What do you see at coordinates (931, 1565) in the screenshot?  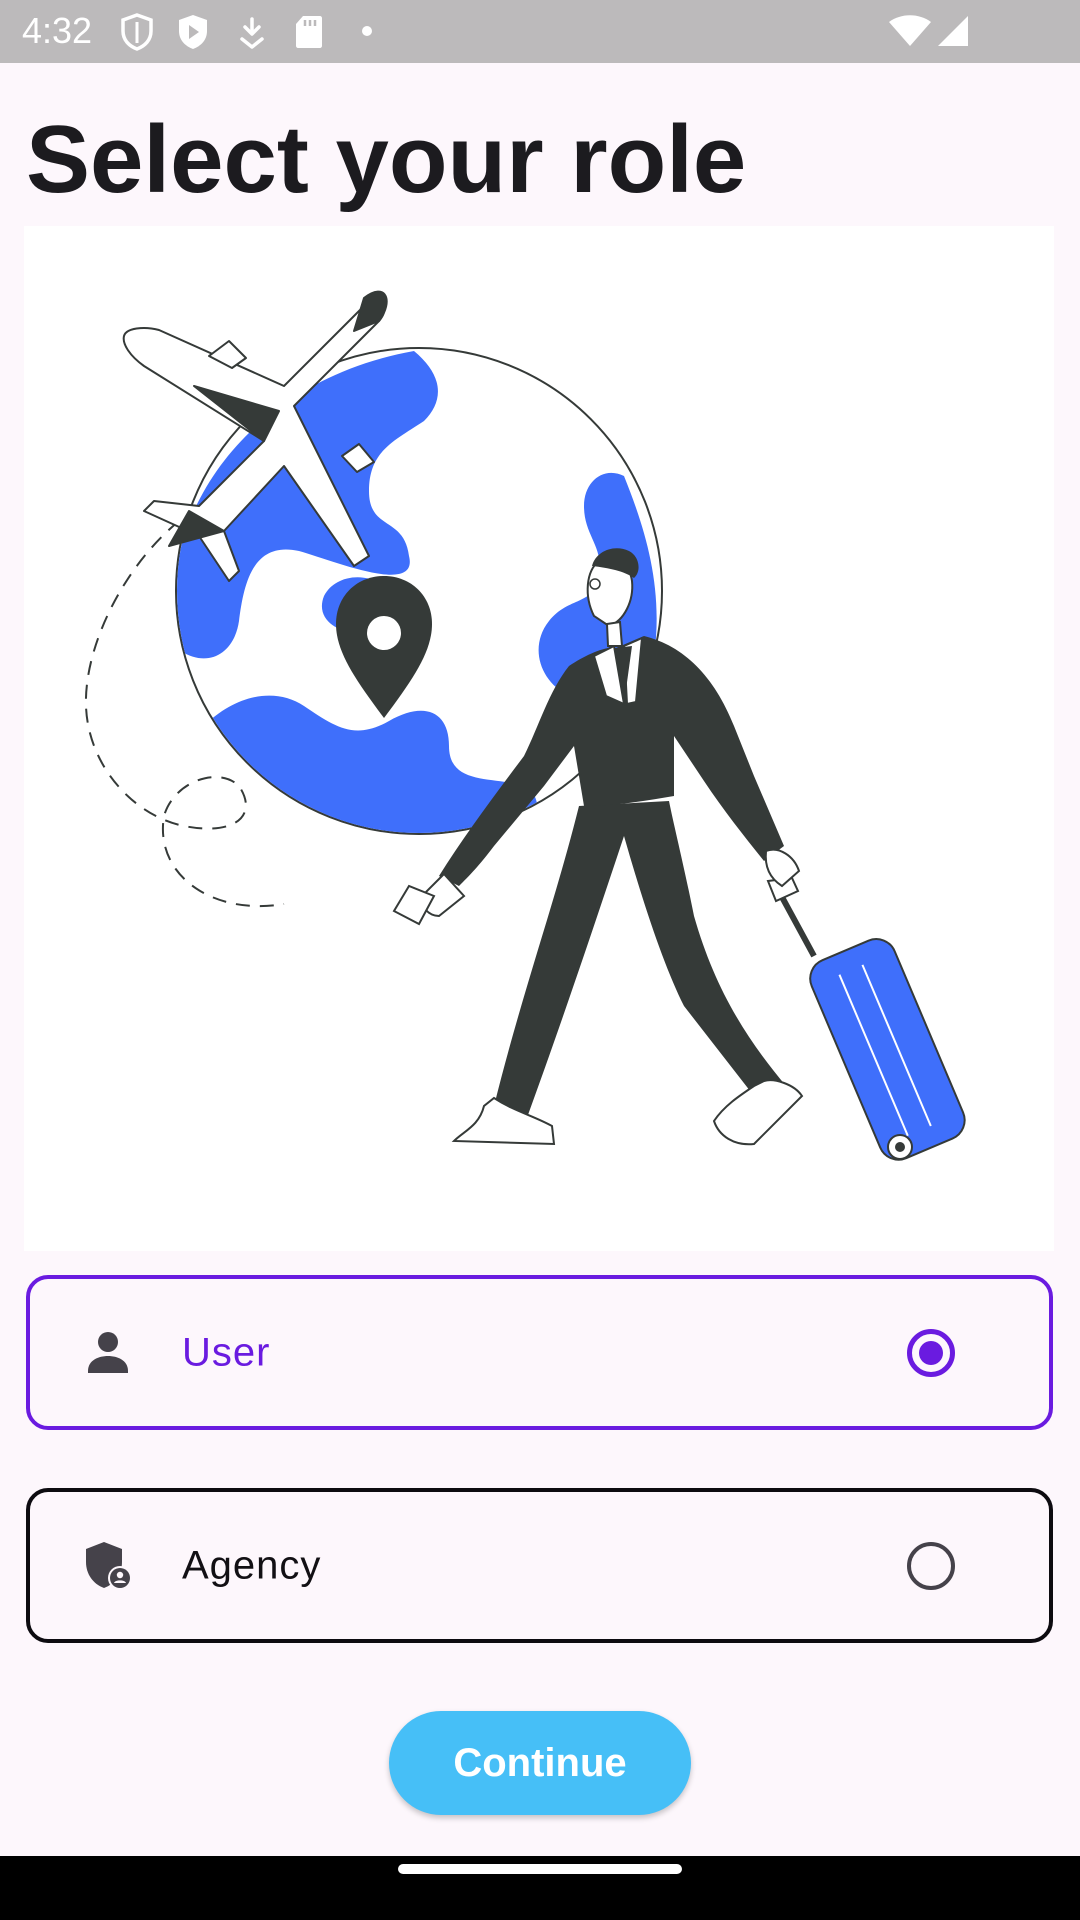 I see `radio-agency-unselected` at bounding box center [931, 1565].